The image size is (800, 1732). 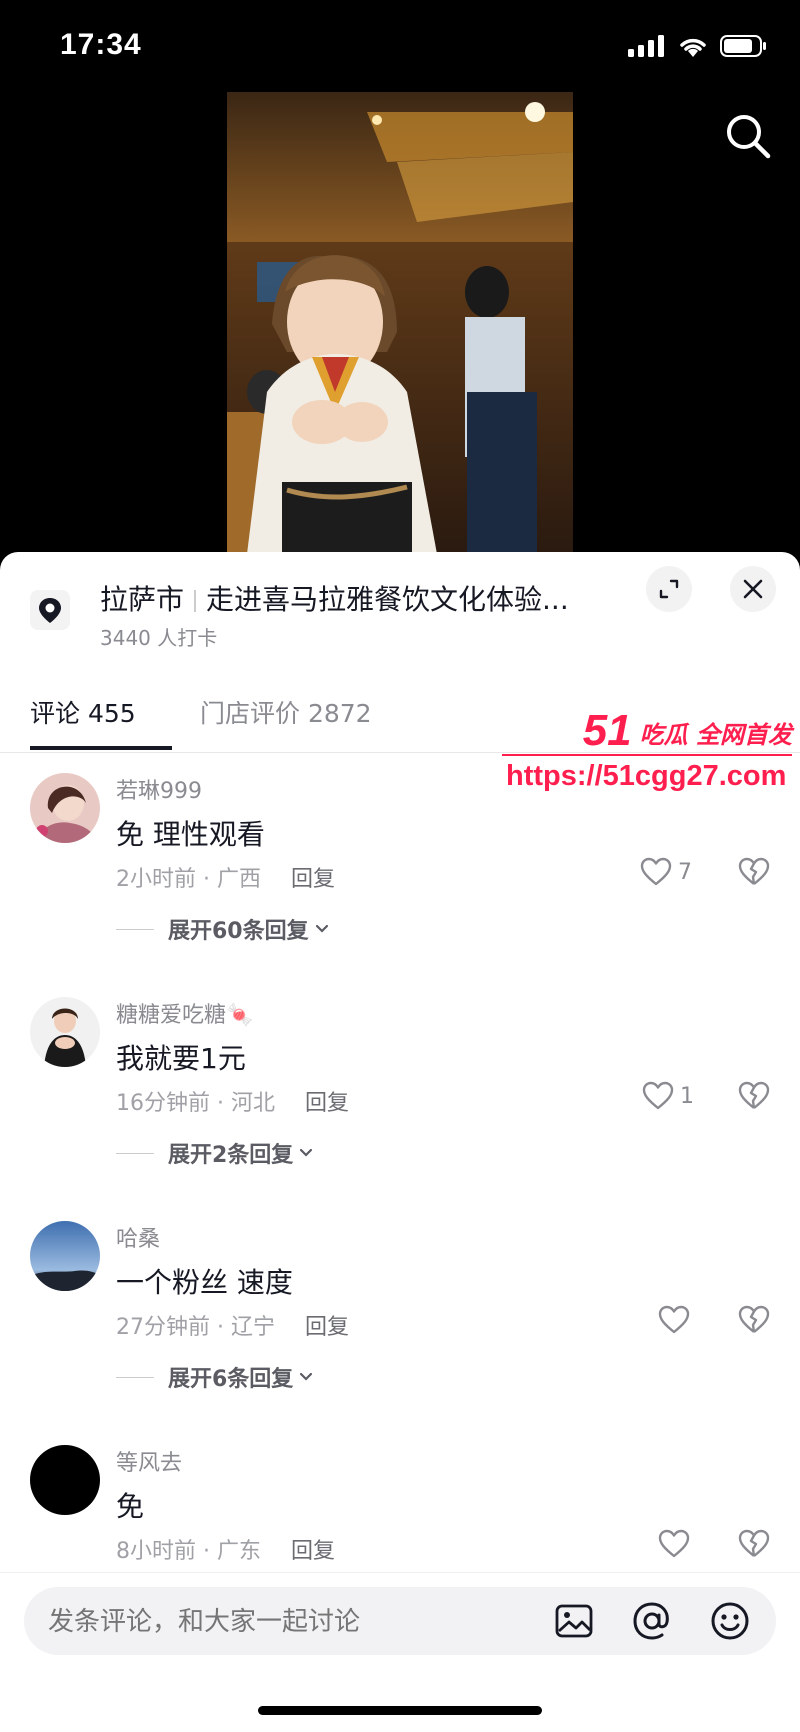 What do you see at coordinates (181, 1058) in the screenshot?
I see `comment-text: 我就要1元` at bounding box center [181, 1058].